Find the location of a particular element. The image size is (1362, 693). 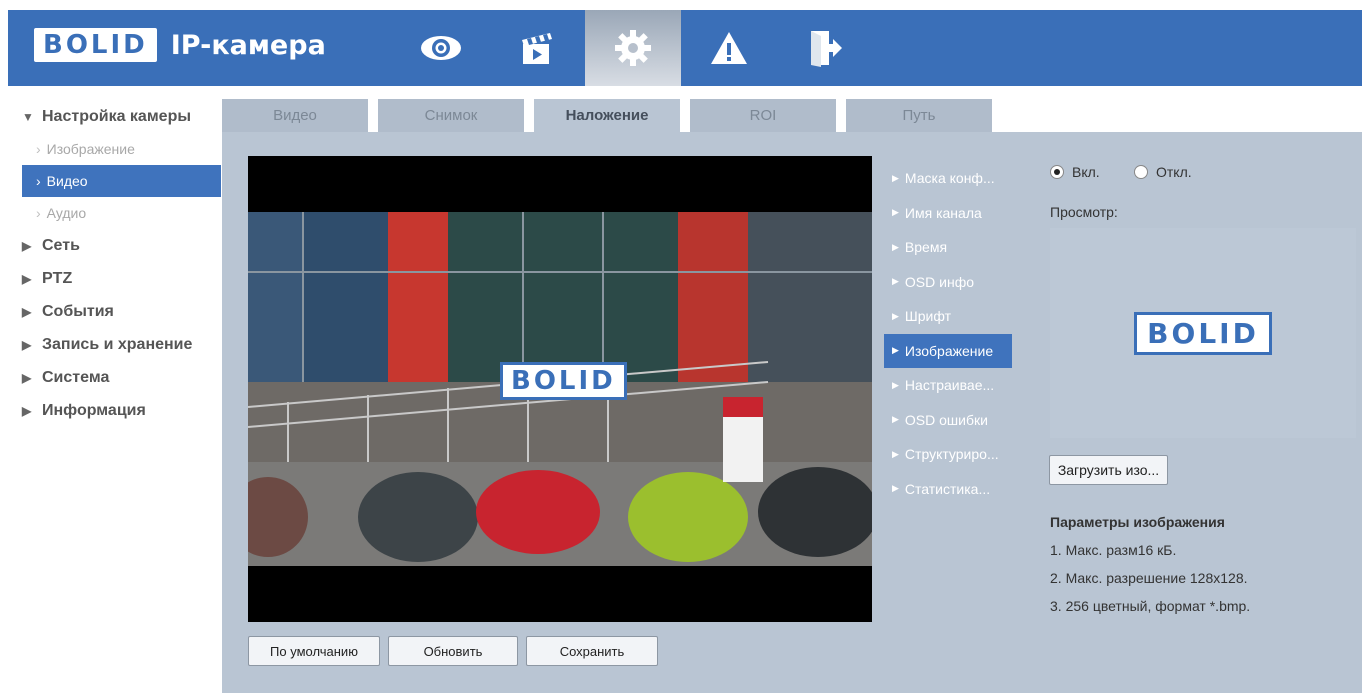

overlay-logo-text: BOLID is located at coordinates (563, 381).